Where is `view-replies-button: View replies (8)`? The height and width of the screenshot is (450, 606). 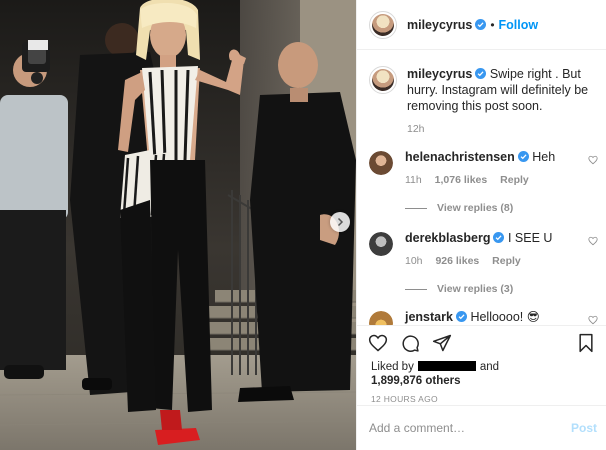
view-replies-button: View replies (8) is located at coordinates (505, 208).